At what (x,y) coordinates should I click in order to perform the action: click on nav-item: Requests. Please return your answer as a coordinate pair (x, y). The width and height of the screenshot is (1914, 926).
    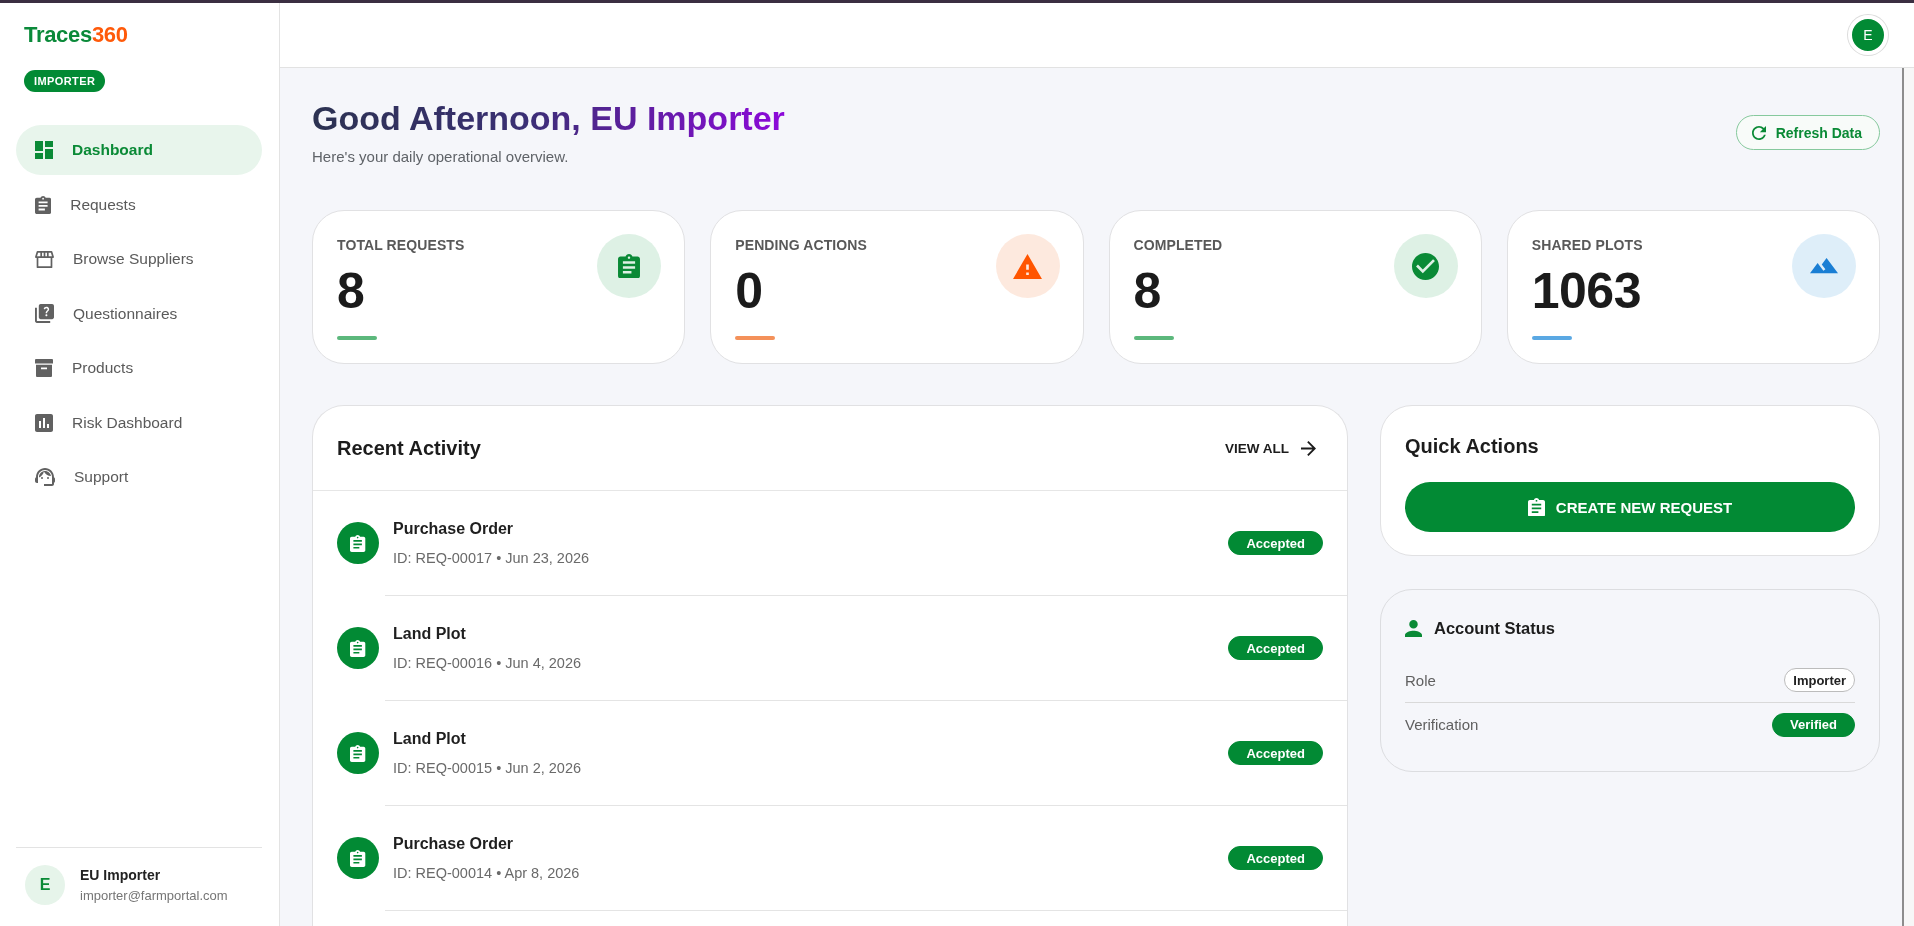
    Looking at the image, I should click on (139, 204).